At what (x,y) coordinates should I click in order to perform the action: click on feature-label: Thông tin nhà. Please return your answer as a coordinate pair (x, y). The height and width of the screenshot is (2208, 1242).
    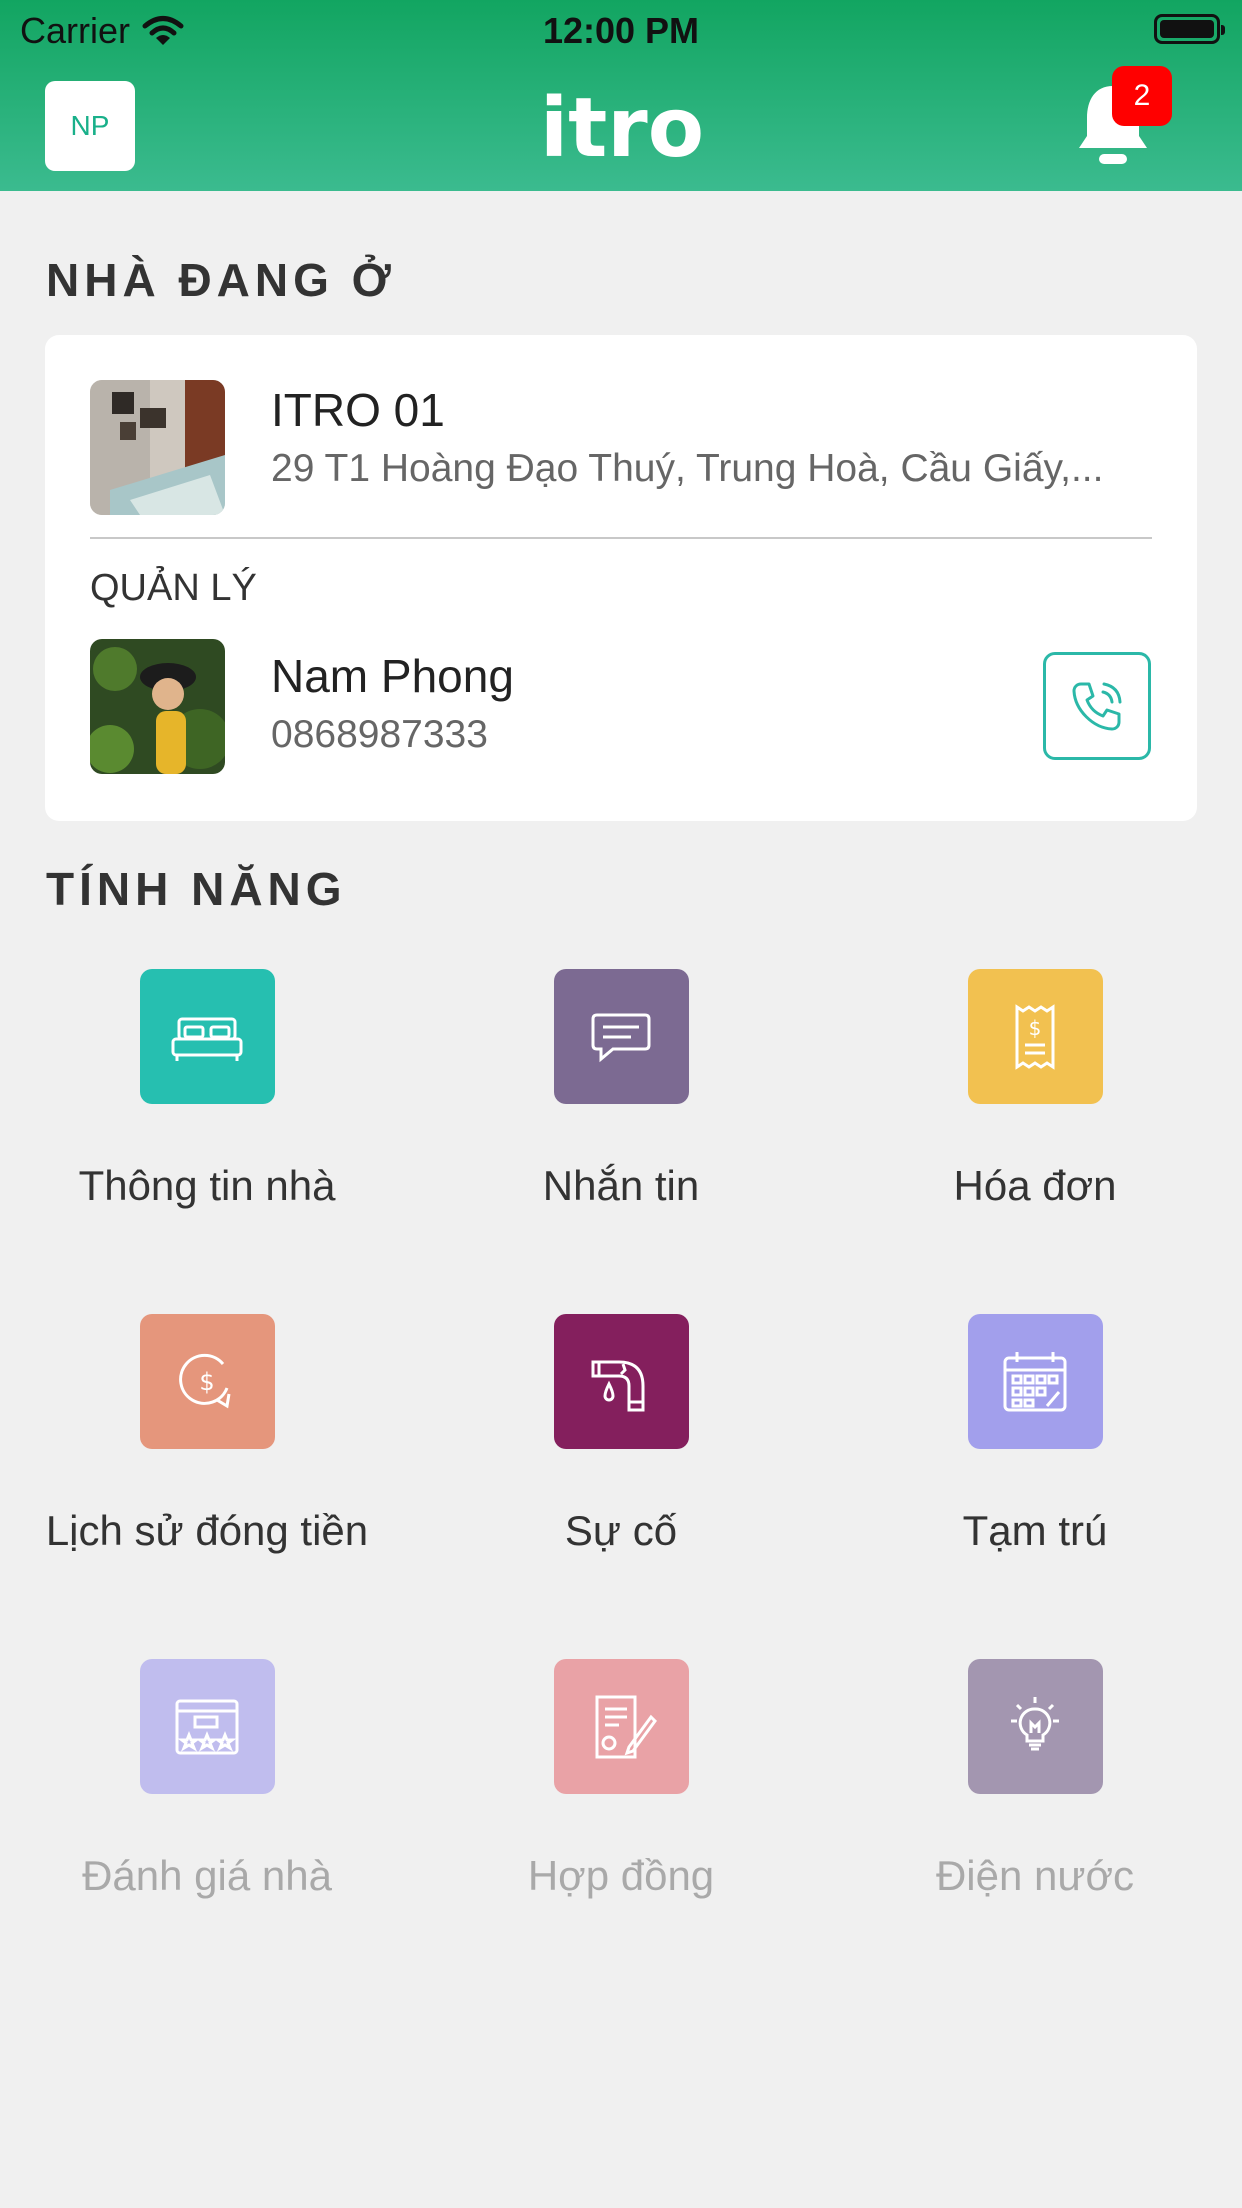
    Looking at the image, I should click on (207, 1185).